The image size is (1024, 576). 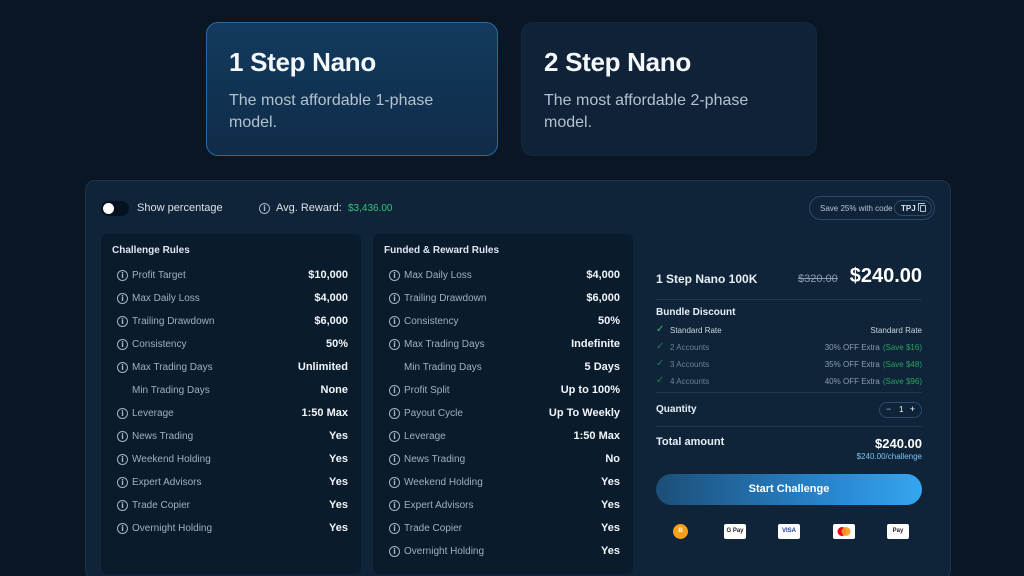 What do you see at coordinates (690, 347) in the screenshot?
I see `bundle-label: 2 Accounts` at bounding box center [690, 347].